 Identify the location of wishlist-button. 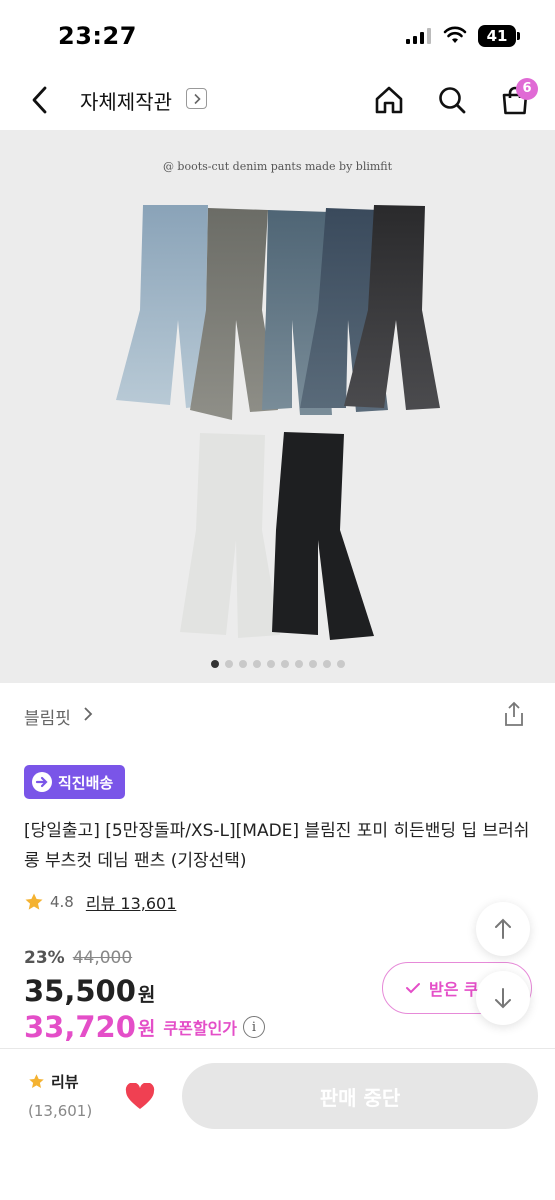
(140, 1096).